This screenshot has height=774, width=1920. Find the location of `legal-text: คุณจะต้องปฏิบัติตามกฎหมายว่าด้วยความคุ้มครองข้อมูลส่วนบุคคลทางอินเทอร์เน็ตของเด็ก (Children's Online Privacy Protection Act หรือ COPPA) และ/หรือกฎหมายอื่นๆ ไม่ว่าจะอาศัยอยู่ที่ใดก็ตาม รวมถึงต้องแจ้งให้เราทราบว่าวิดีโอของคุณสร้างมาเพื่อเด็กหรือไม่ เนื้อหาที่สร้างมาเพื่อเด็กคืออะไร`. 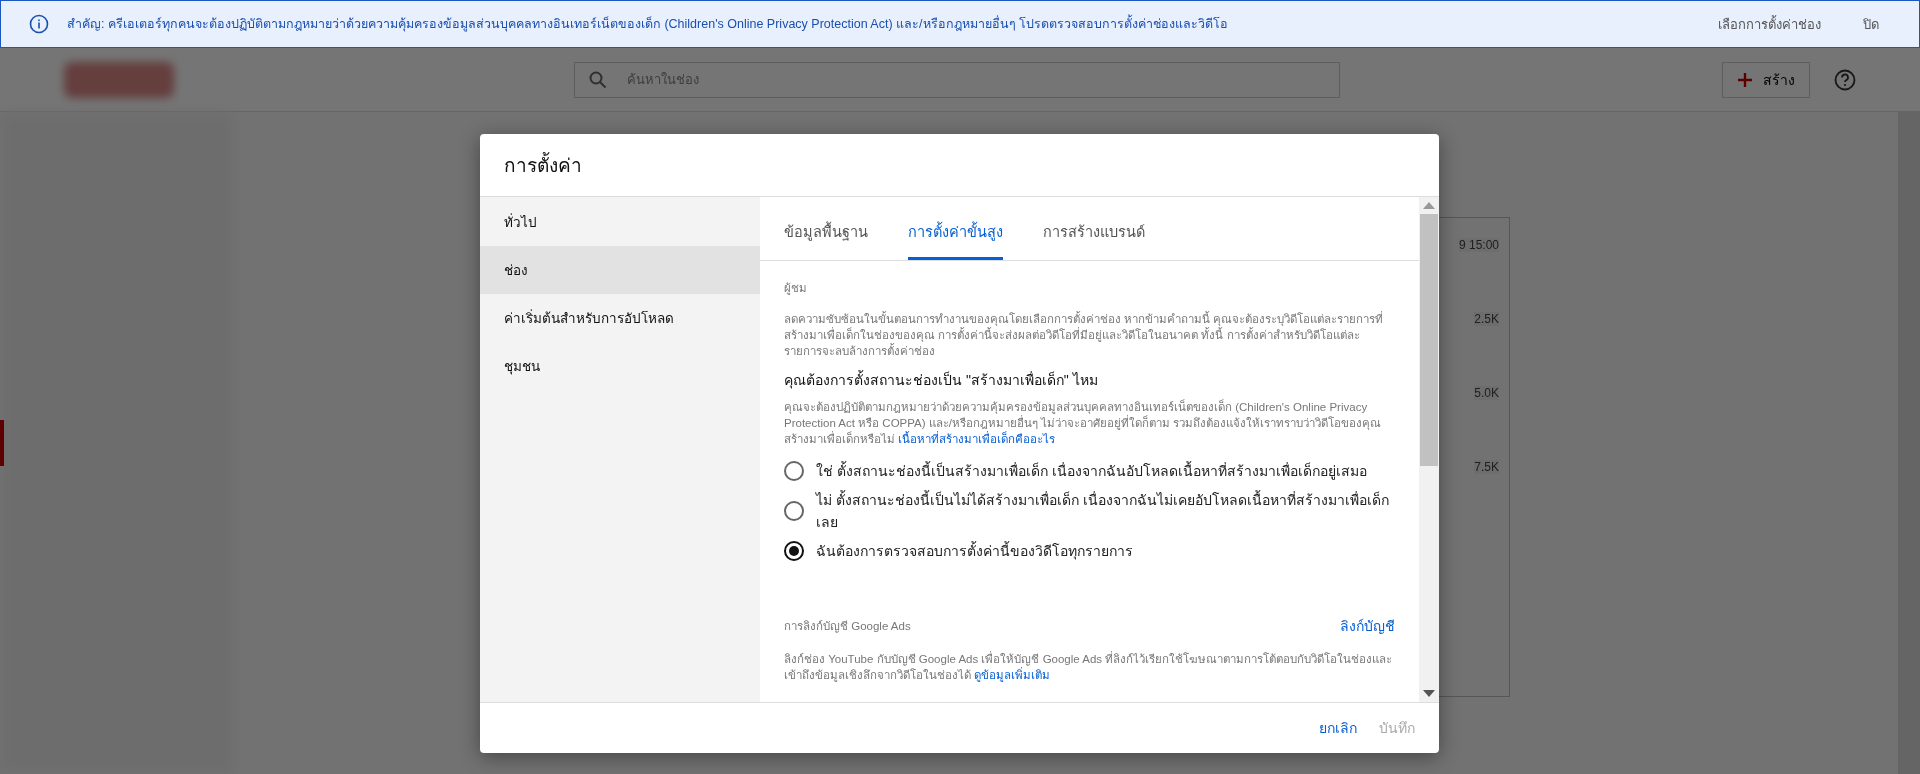

legal-text: คุณจะต้องปฏิบัติตามกฎหมายว่าด้วยความคุ้มครองข้อมูลส่วนบุคคลทางอินเทอร์เน็ตของเด็ก (Children's Online Privacy Protection Act หรือ COPPA) และ/หรือกฎหมายอื่นๆ ไม่ว่าจะอาศัยอยู่ที่ใดก็ตาม รวมถึงต้องแจ้งให้เราทราบว่าวิดีโอของคุณสร้างมาเพื่อเด็กหรือไม่ เนื้อหาที่สร้างมาเพื่อเด็กคืออะไร is located at coordinates (1083, 423).